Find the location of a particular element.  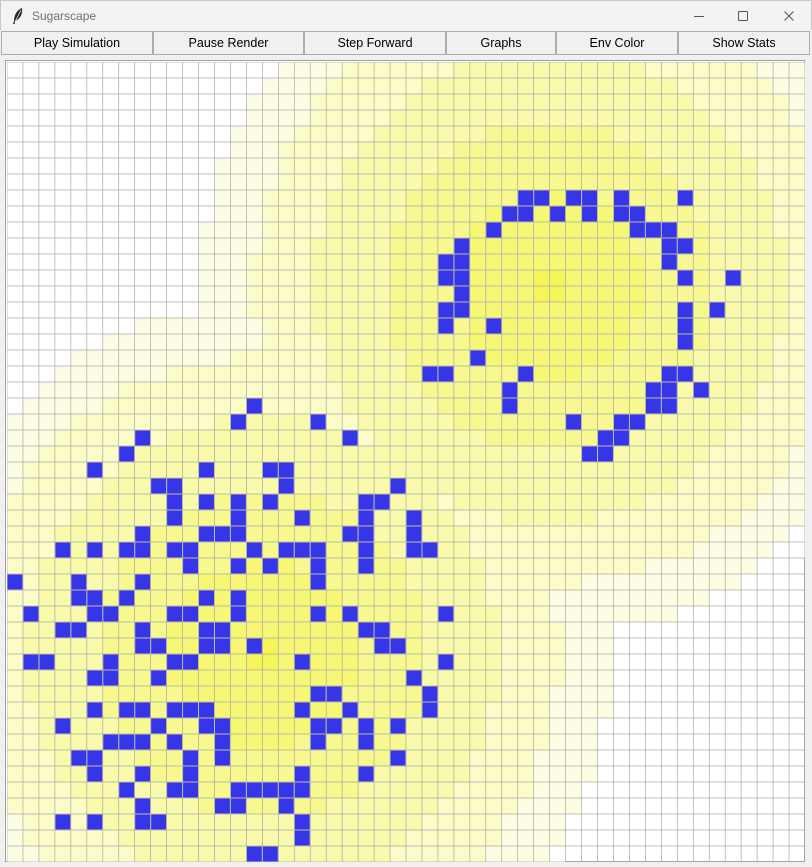

minimize-icon is located at coordinates (699, 16).